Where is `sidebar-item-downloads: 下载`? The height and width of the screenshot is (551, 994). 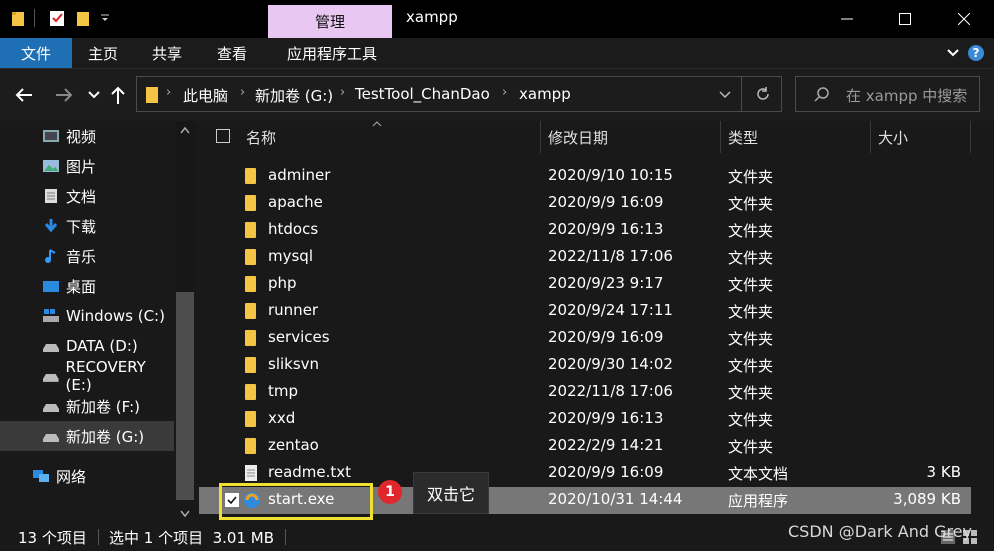
sidebar-item-downloads: 下载 is located at coordinates (87, 226).